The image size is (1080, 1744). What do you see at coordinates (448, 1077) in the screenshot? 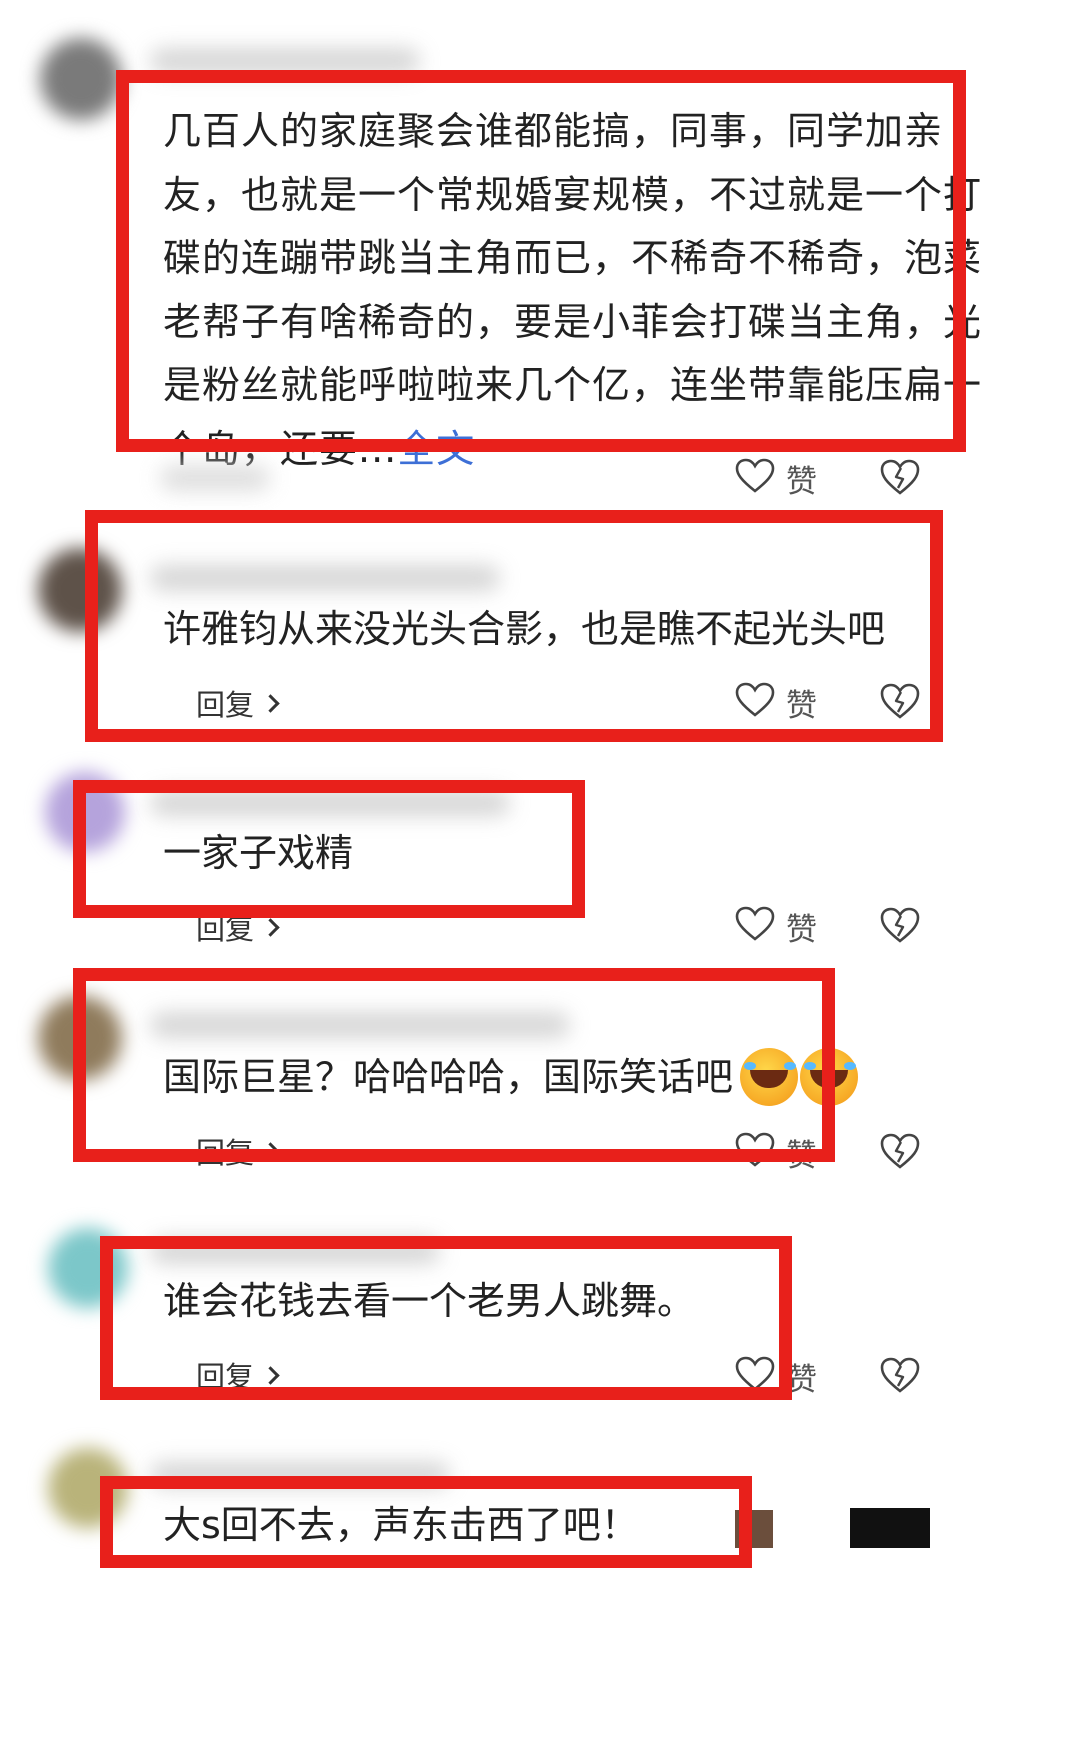
I see `comment-body: 国际巨星？哈哈哈哈，国际笑话吧` at bounding box center [448, 1077].